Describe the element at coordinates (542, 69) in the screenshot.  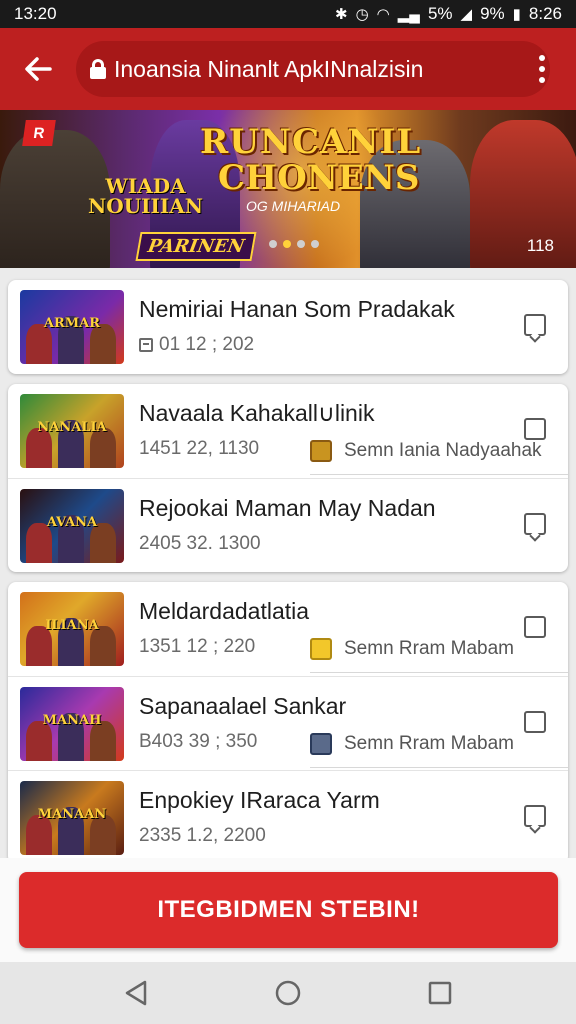
I see `more-vertical-icon` at that location.